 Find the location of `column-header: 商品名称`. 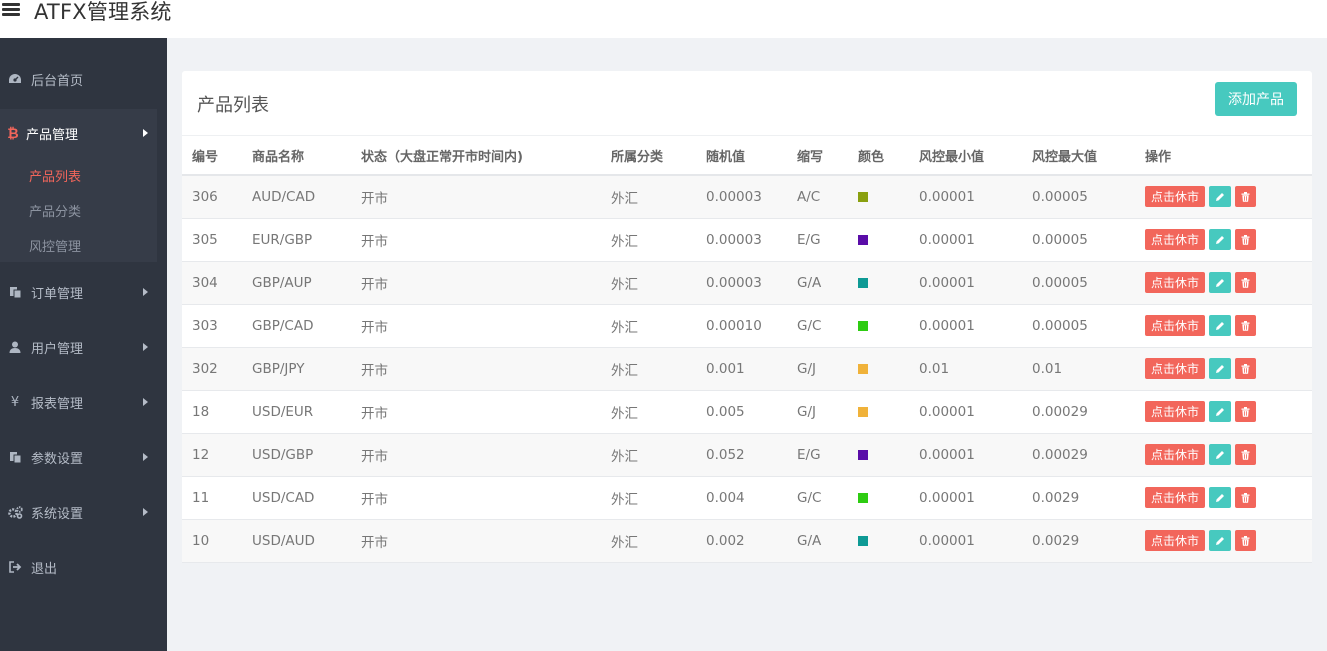

column-header: 商品名称 is located at coordinates (296, 156).